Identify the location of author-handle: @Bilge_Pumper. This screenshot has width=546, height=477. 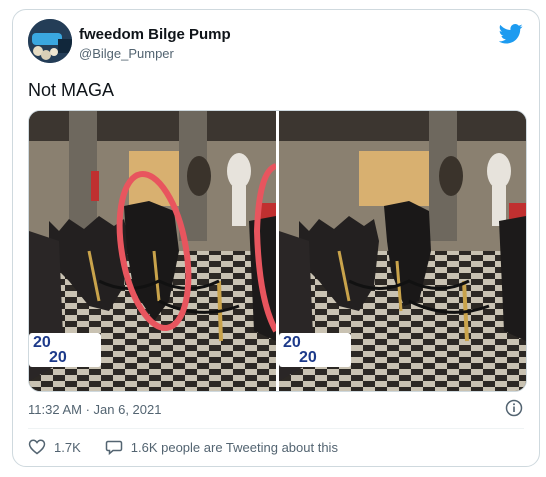
(126, 53).